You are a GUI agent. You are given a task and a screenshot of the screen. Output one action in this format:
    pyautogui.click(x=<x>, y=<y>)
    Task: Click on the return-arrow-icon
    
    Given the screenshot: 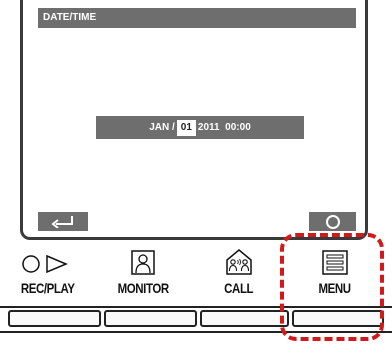 What is the action you would take?
    pyautogui.click(x=62, y=222)
    